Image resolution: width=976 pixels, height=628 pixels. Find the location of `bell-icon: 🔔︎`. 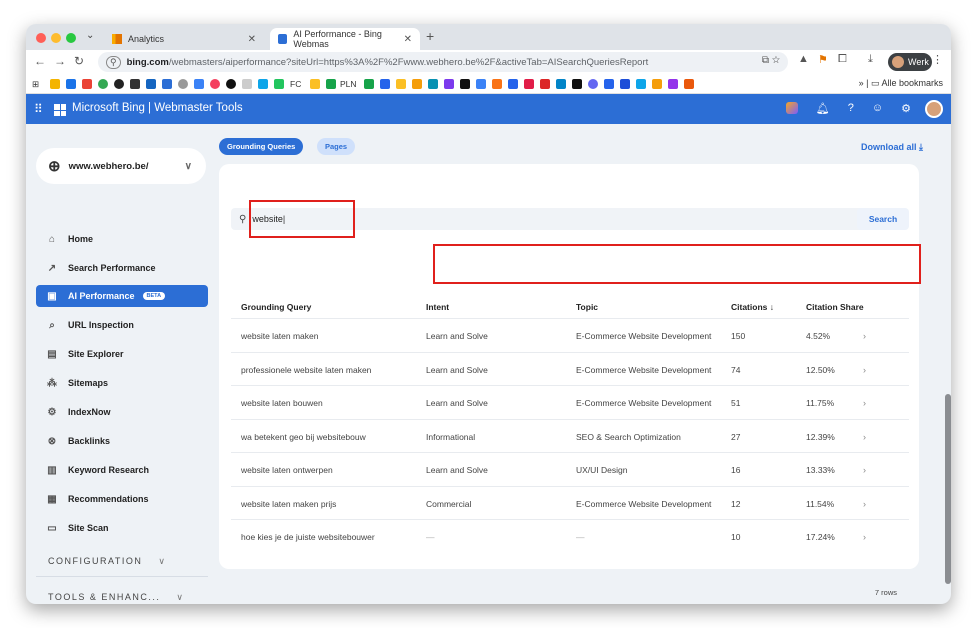

bell-icon: 🔔︎ is located at coordinates (823, 108).